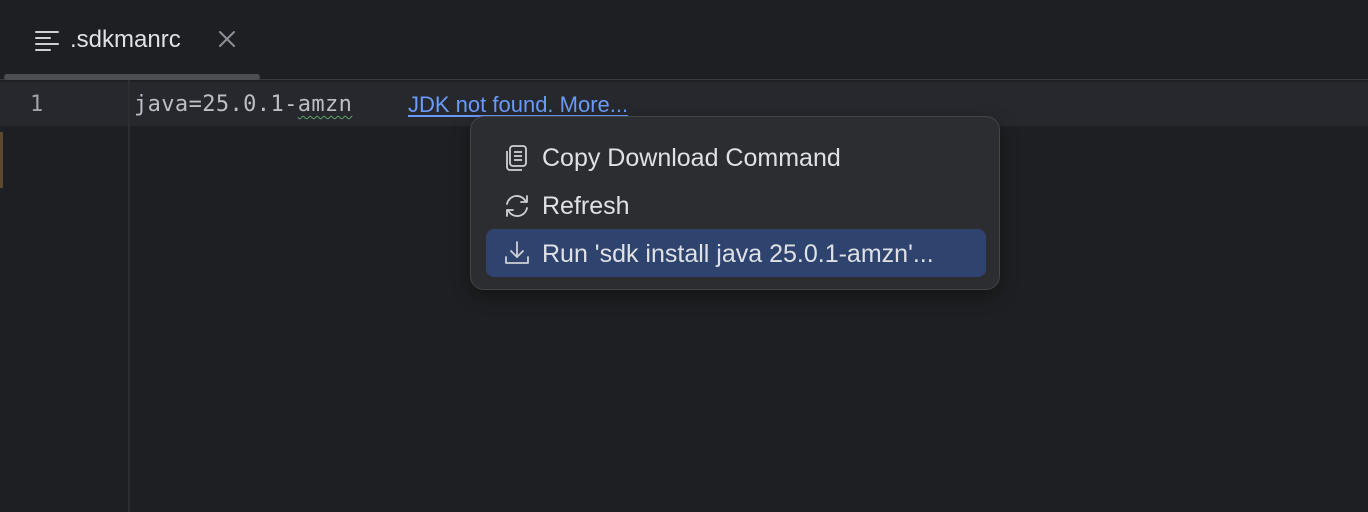  What do you see at coordinates (325, 104) in the screenshot?
I see `code-text-flagged: amzn` at bounding box center [325, 104].